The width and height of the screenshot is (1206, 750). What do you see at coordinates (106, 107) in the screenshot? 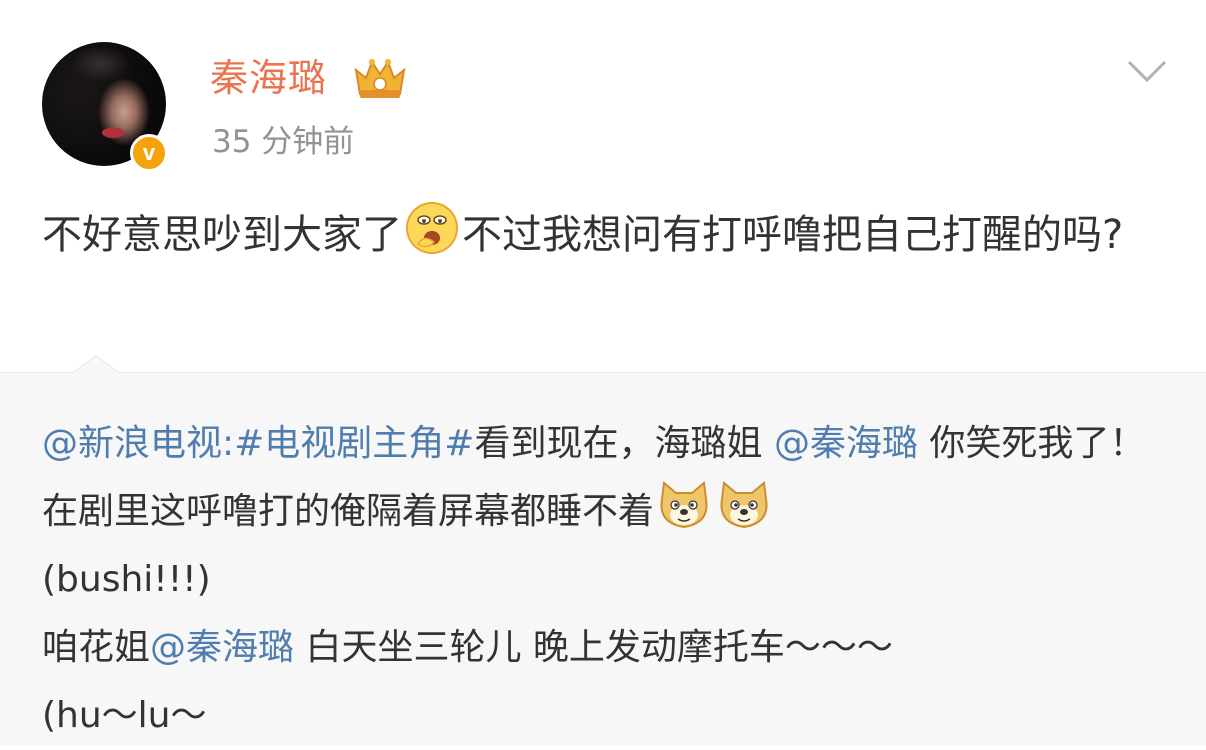
I see `avatar-container: v` at bounding box center [106, 107].